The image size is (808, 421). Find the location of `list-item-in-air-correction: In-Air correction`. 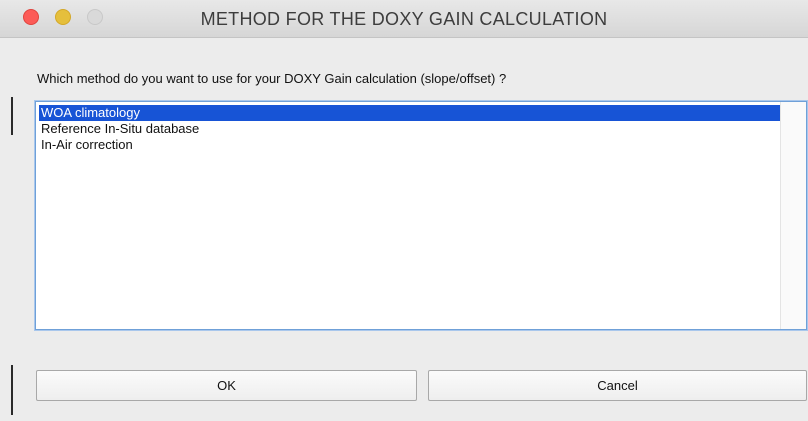

list-item-in-air-correction: In-Air correction is located at coordinates (409, 145).